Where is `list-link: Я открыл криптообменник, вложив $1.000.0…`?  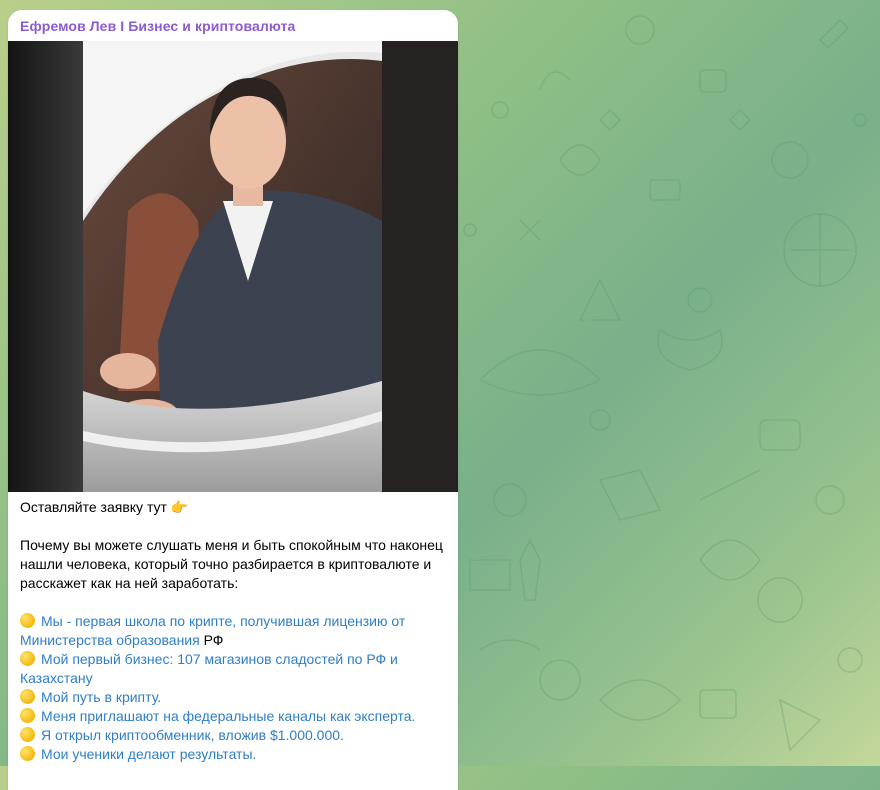 list-link: Я открыл криптообменник, вложив $1.000.0… is located at coordinates (192, 735).